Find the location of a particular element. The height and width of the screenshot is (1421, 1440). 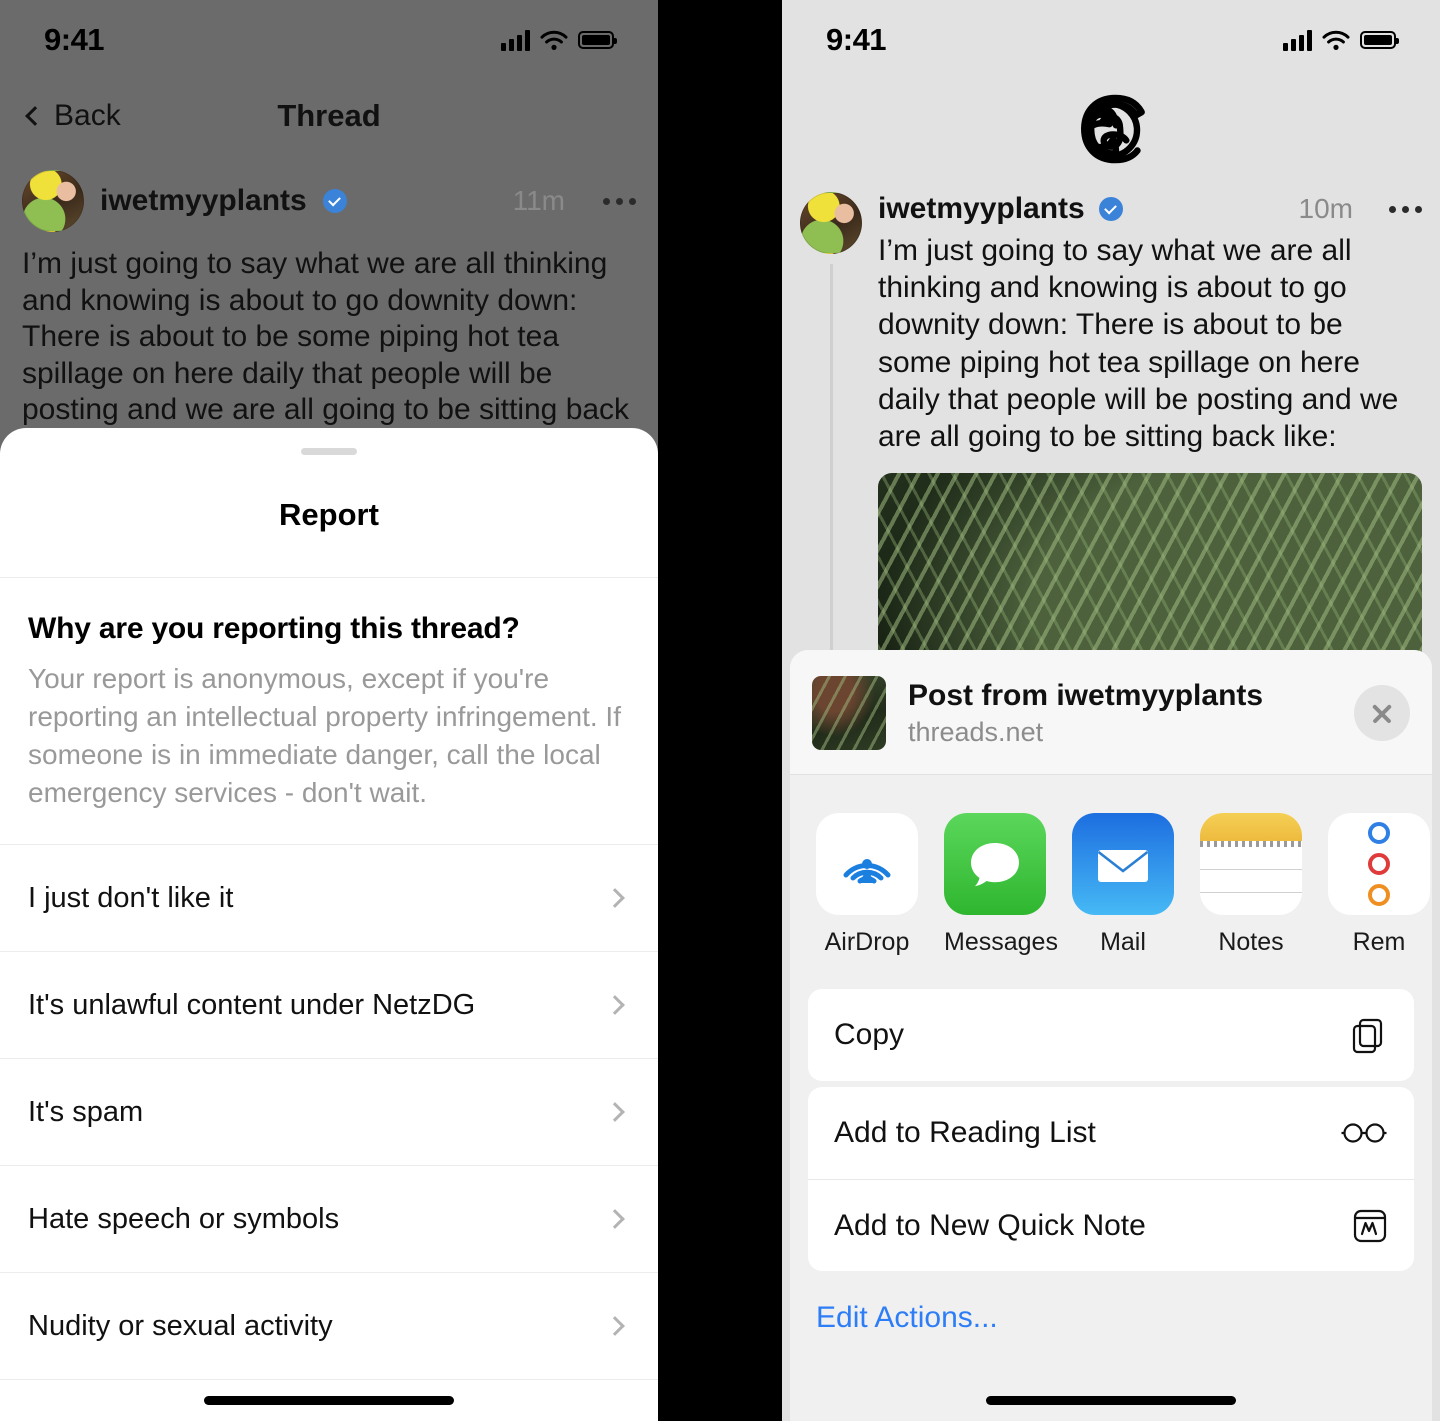

share-action-label: Copy is located at coordinates (869, 1034).